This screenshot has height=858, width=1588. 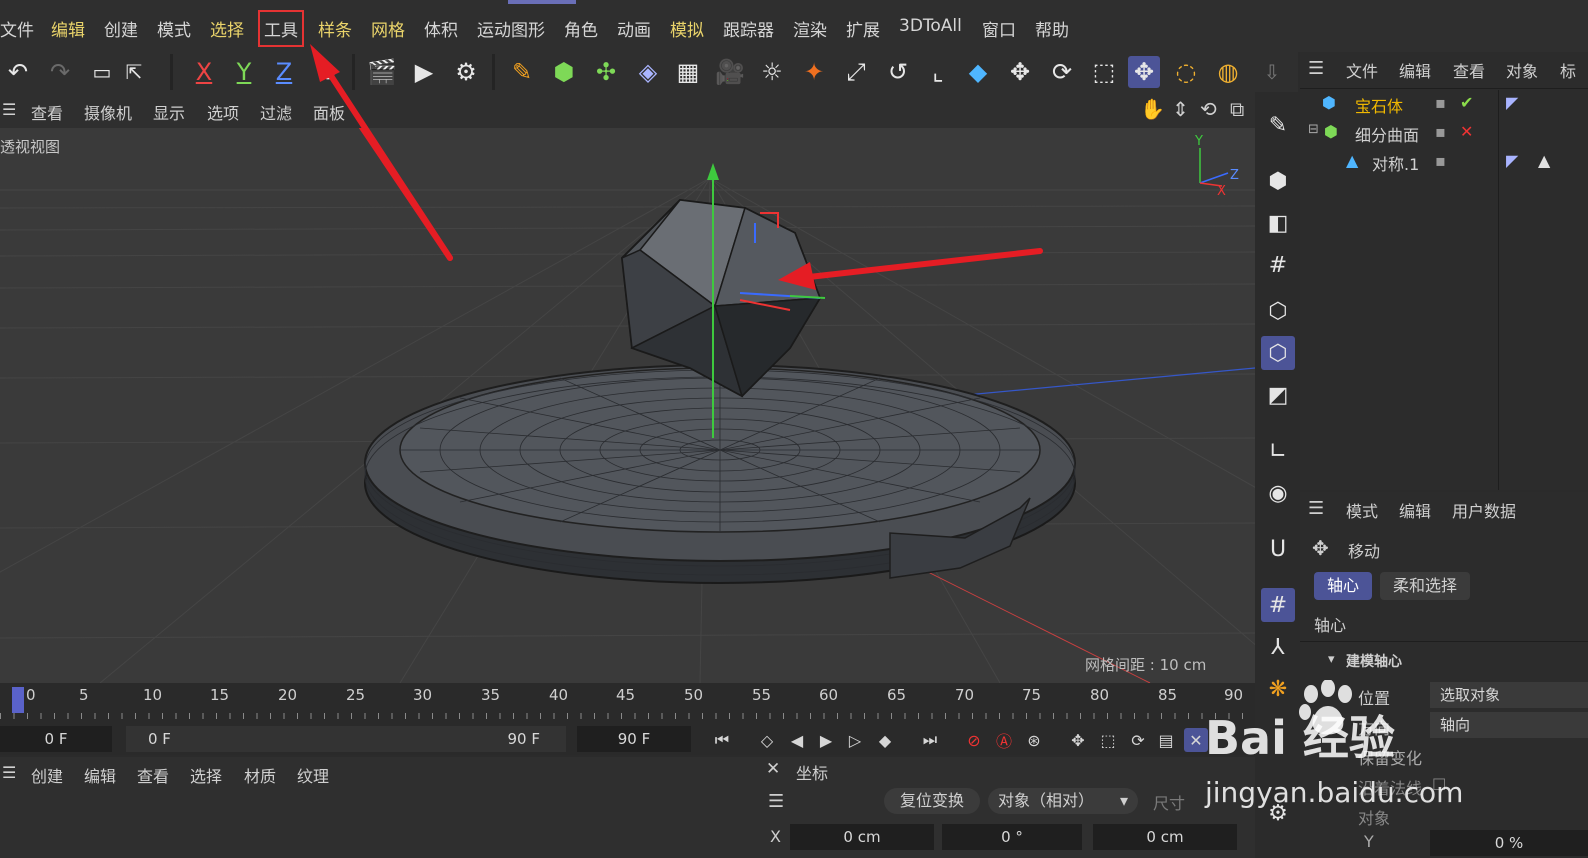 What do you see at coordinates (938, 72) in the screenshot?
I see `axis-arrow-icon: ⌞` at bounding box center [938, 72].